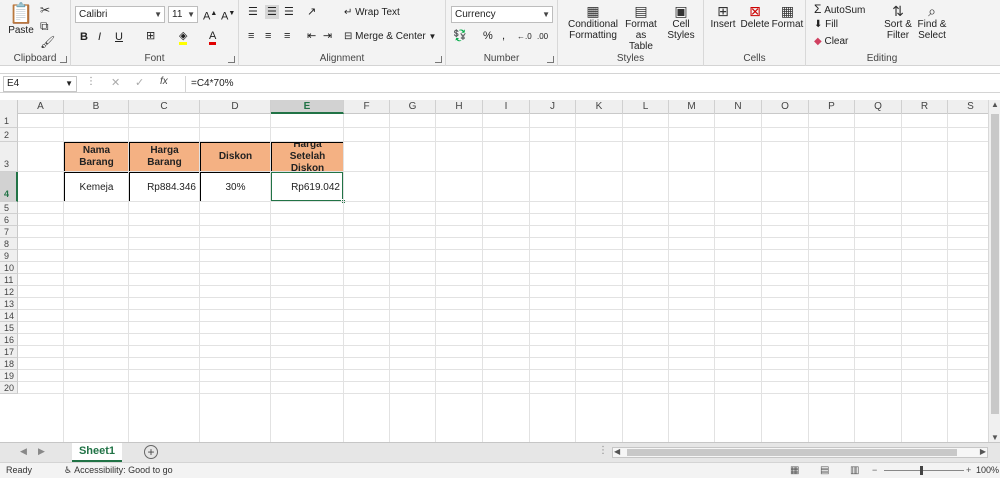  I want to click on row-header-6: 6, so click(9, 220).